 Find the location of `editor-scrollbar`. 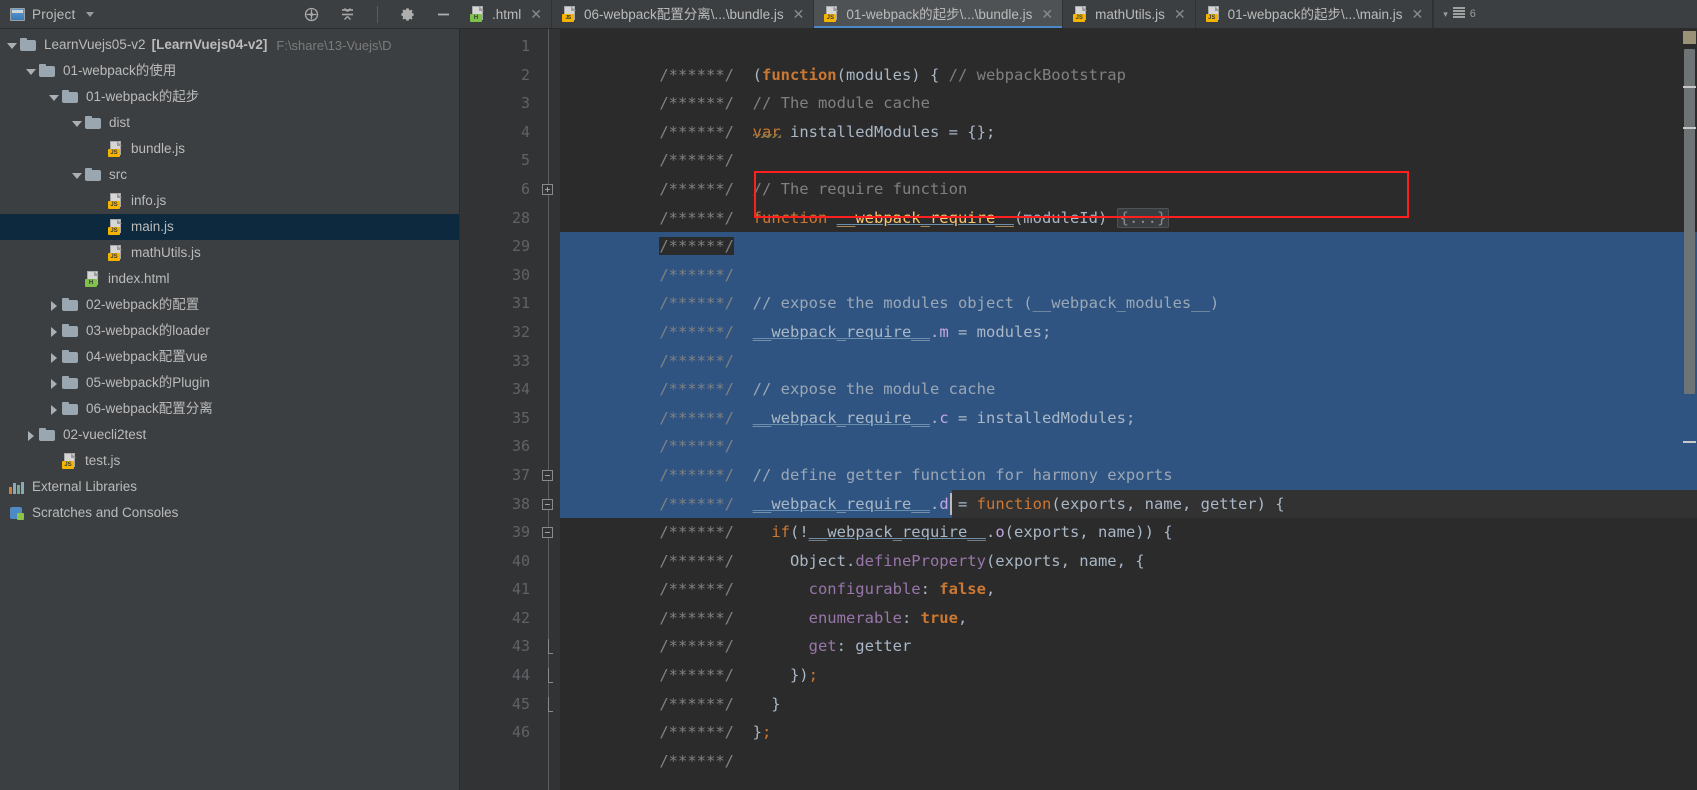

editor-scrollbar is located at coordinates (1688, 409).